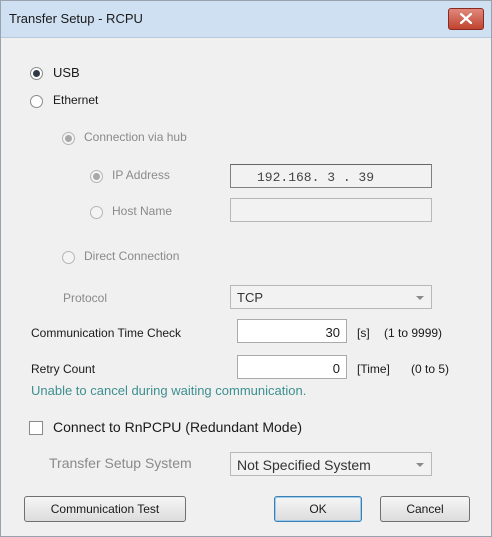 This screenshot has height=537, width=492. What do you see at coordinates (250, 297) in the screenshot?
I see `protocol-value: TCP` at bounding box center [250, 297].